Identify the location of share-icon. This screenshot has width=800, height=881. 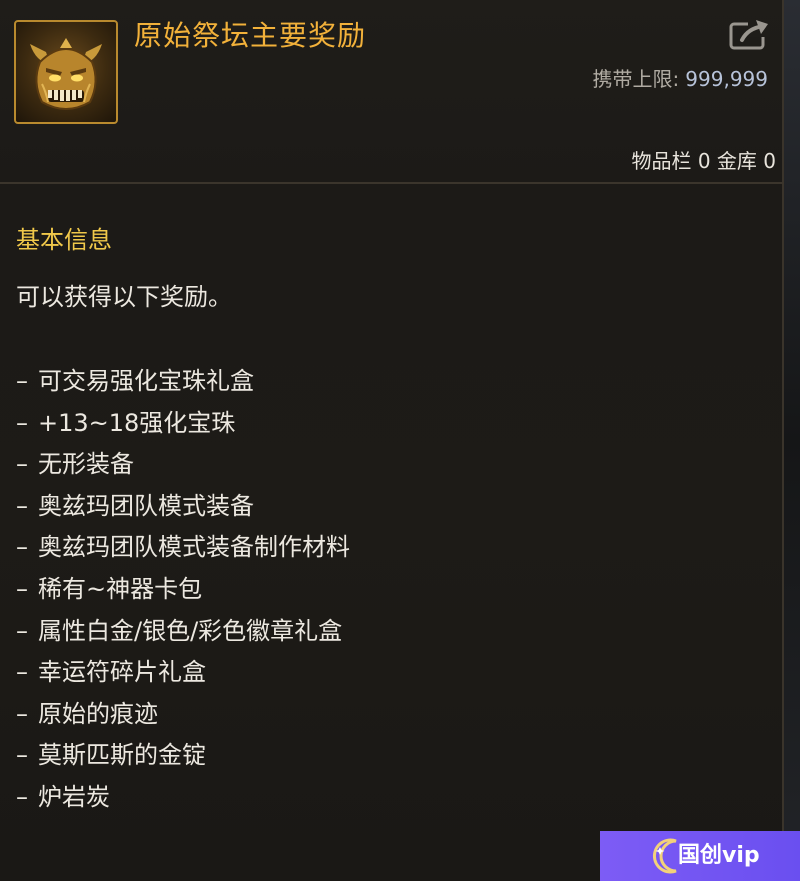
(750, 34).